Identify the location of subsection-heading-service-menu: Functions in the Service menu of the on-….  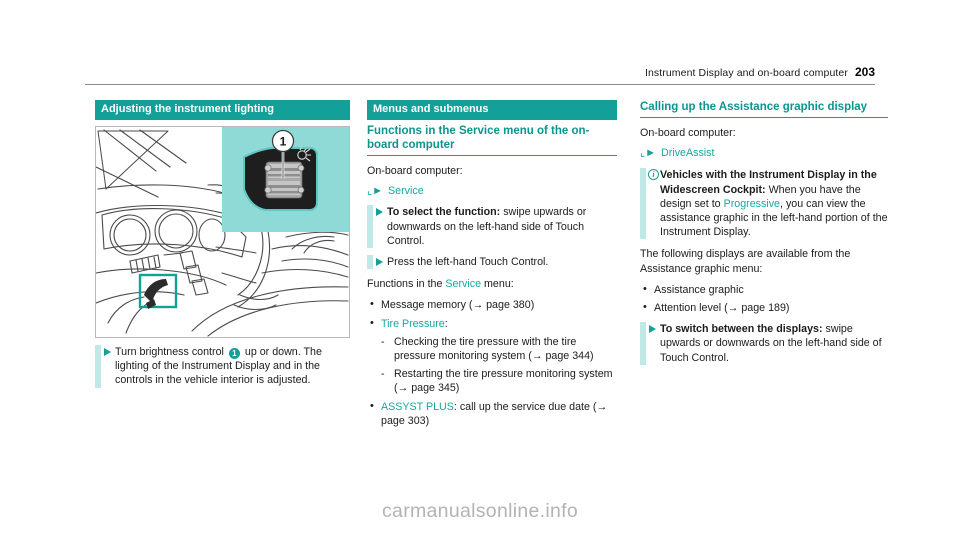
(492, 138).